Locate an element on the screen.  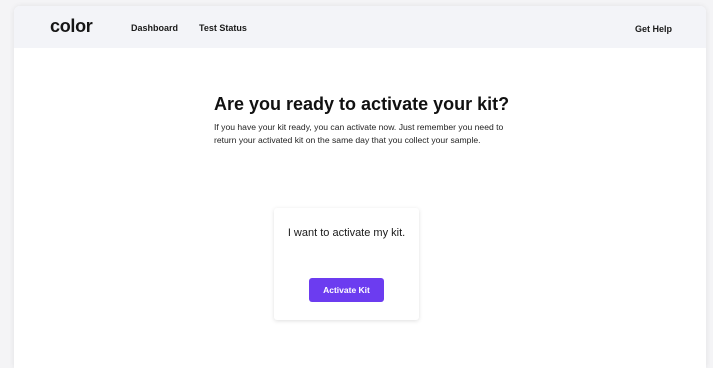
nav-test-status-link: Test Status is located at coordinates (223, 28).